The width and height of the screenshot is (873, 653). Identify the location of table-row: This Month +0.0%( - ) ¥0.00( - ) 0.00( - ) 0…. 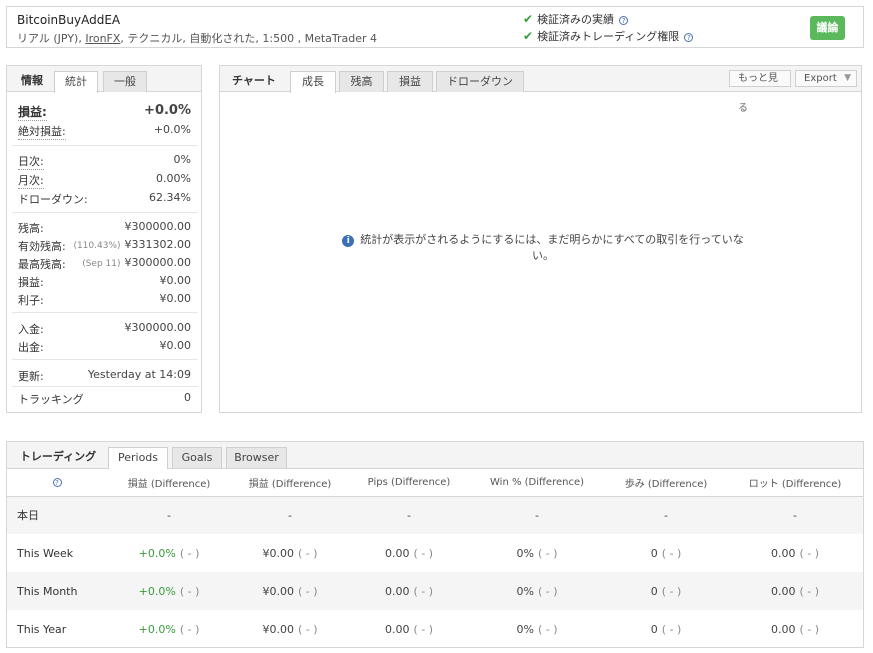
(435, 591).